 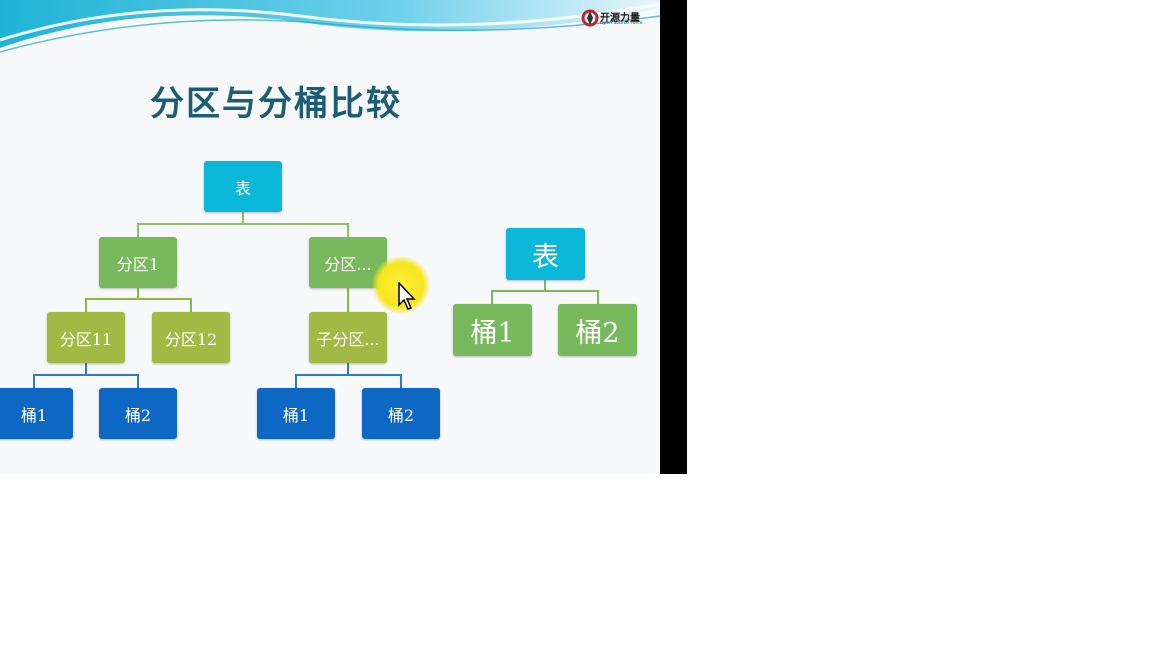 What do you see at coordinates (492, 330) in the screenshot?
I see `node-bucket-1-right: 桶1` at bounding box center [492, 330].